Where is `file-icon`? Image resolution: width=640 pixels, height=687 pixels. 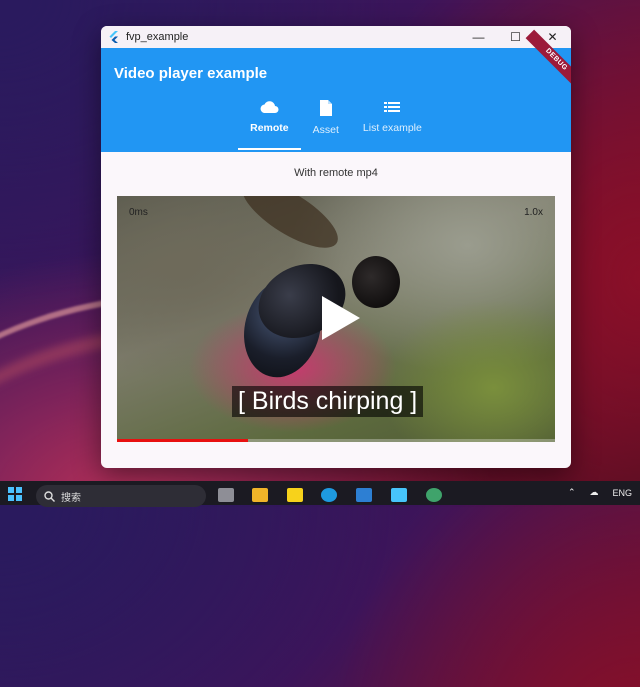
file-icon is located at coordinates (325, 108).